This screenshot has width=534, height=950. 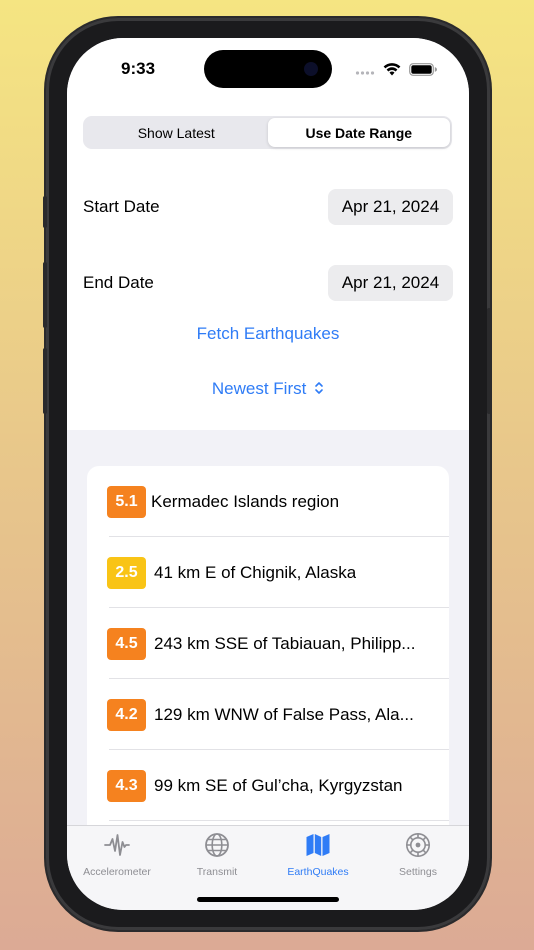 What do you see at coordinates (390, 207) in the screenshot?
I see `start-date-picker: Apr 21, 2024` at bounding box center [390, 207].